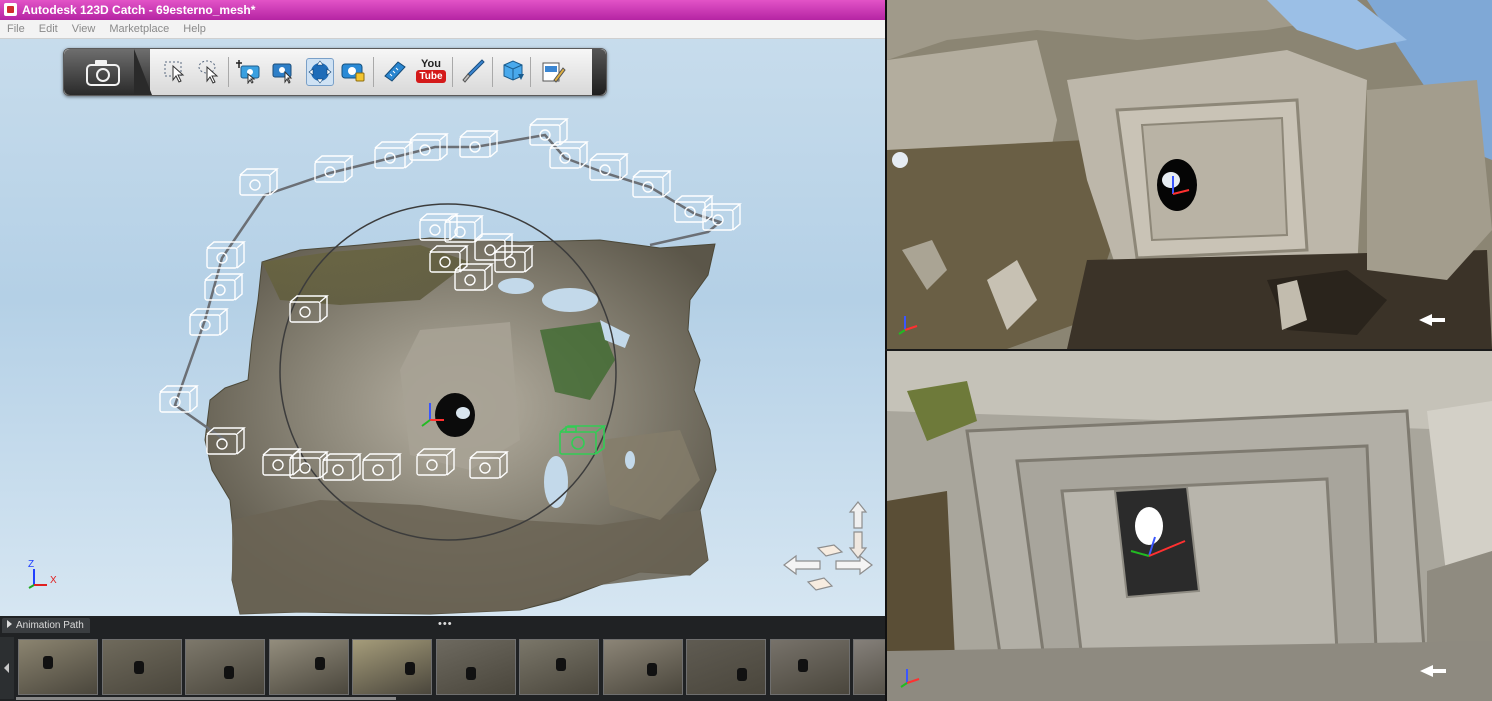 The width and height of the screenshot is (1492, 701). I want to click on youtube-icon: You Tube, so click(431, 72).